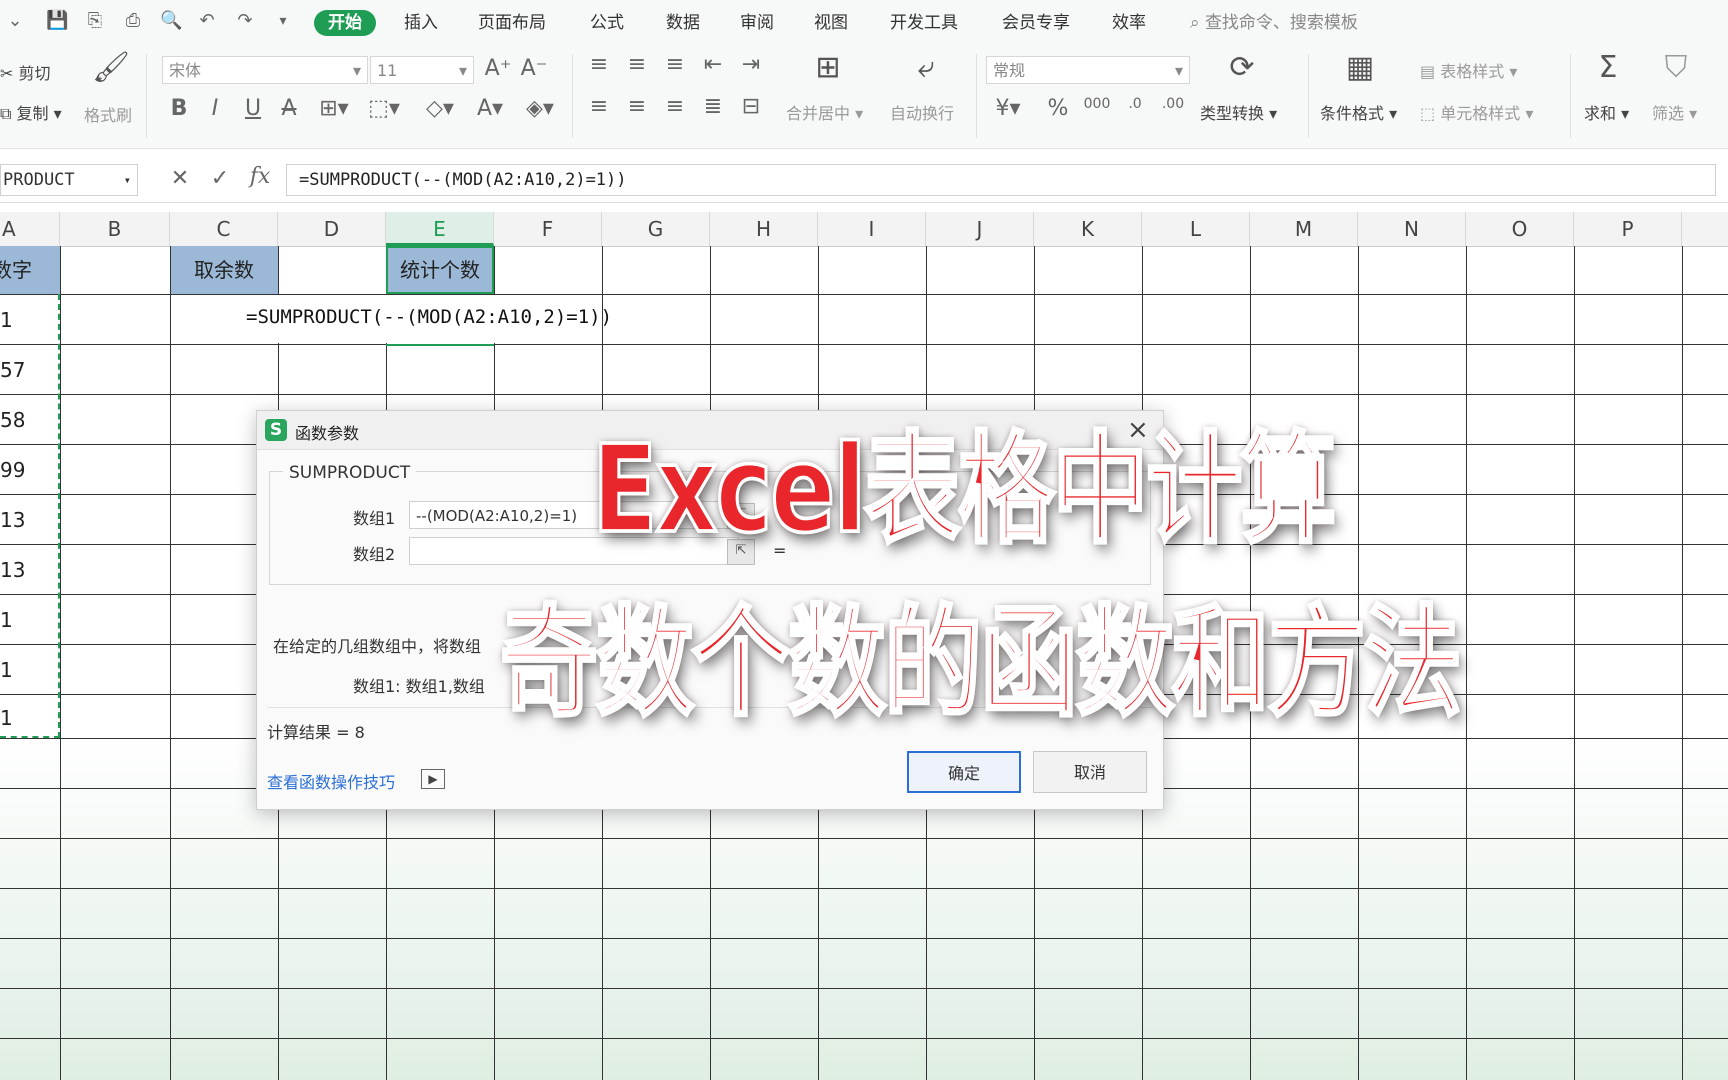 The width and height of the screenshot is (1728, 1080). I want to click on tab-formulas: 公式, so click(607, 23).